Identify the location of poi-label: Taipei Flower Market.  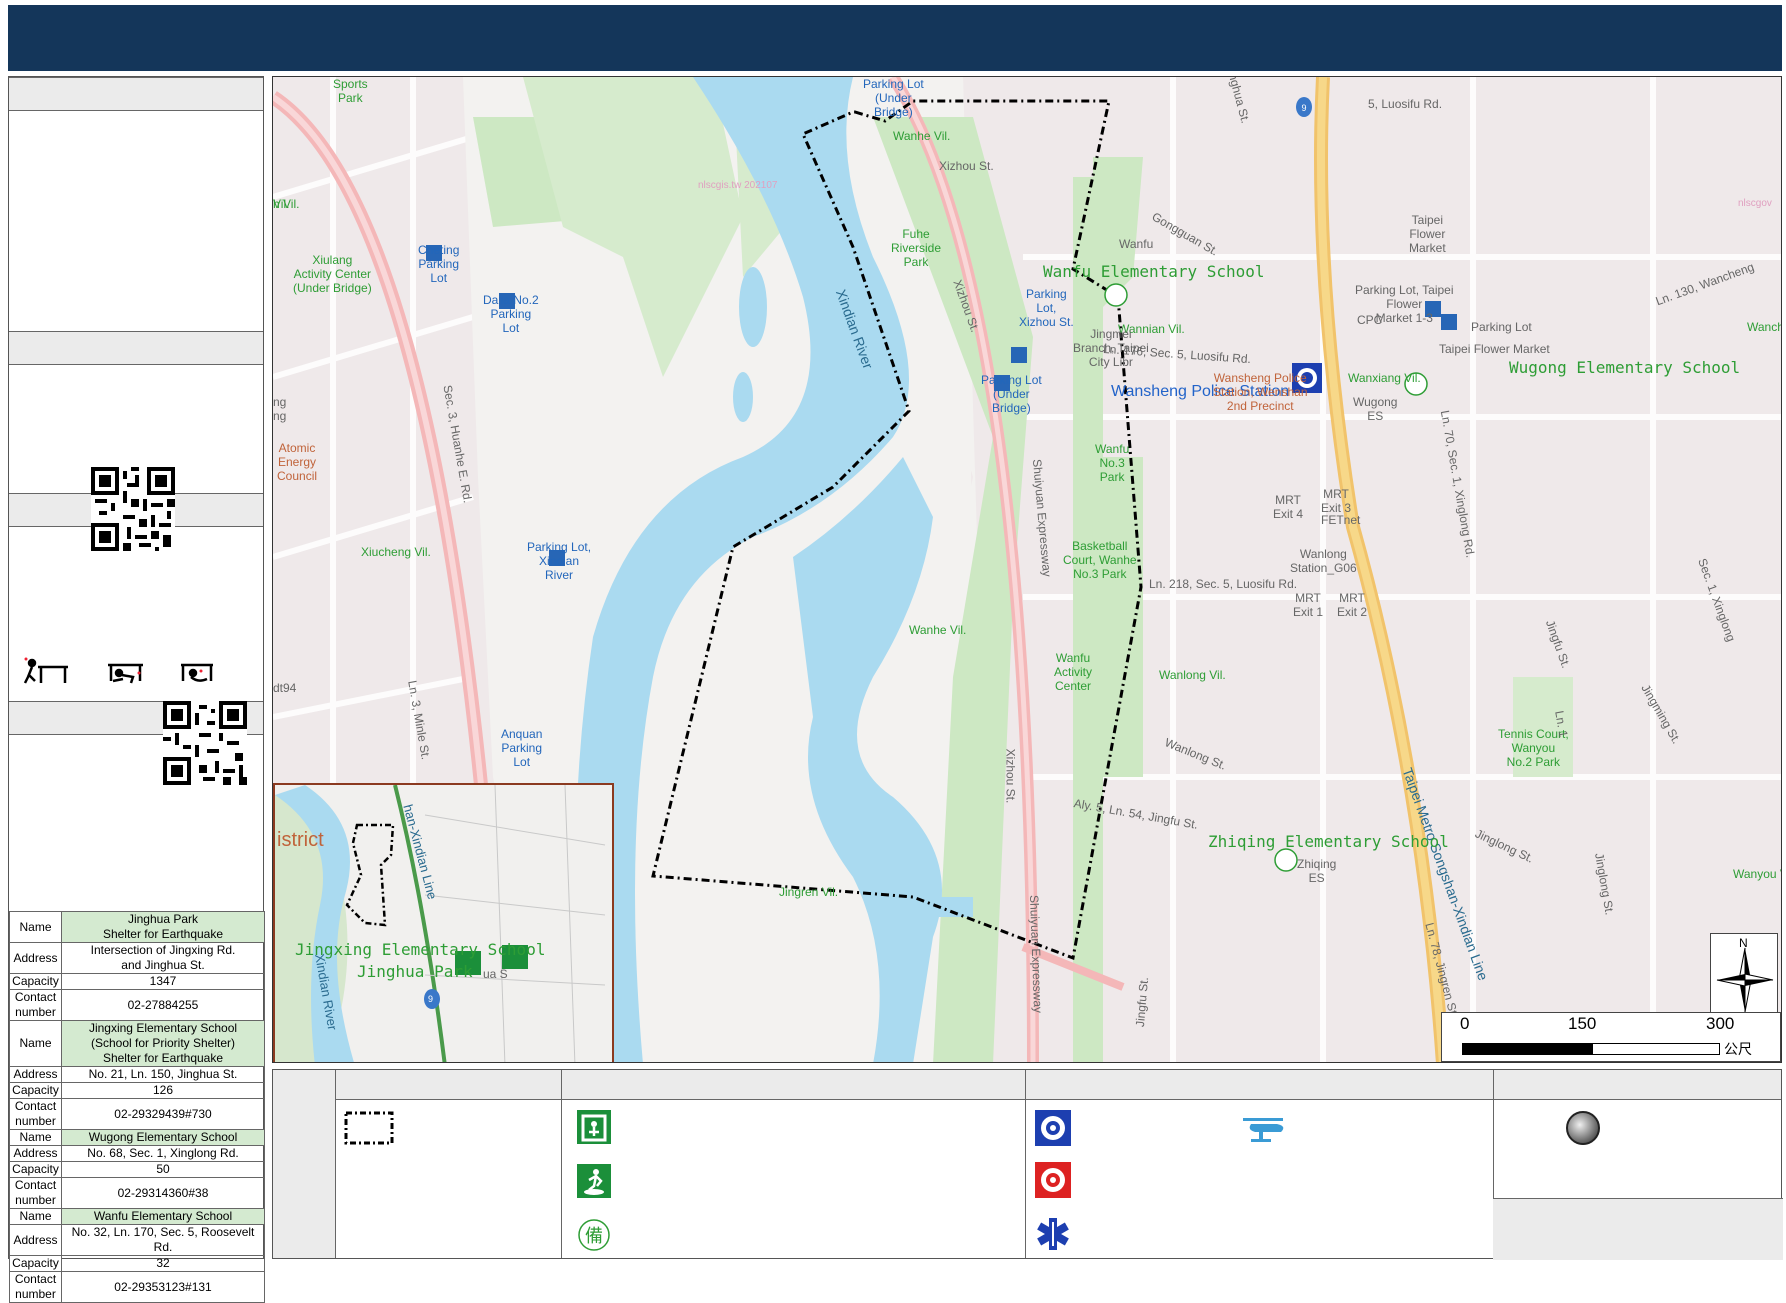
(1427, 234).